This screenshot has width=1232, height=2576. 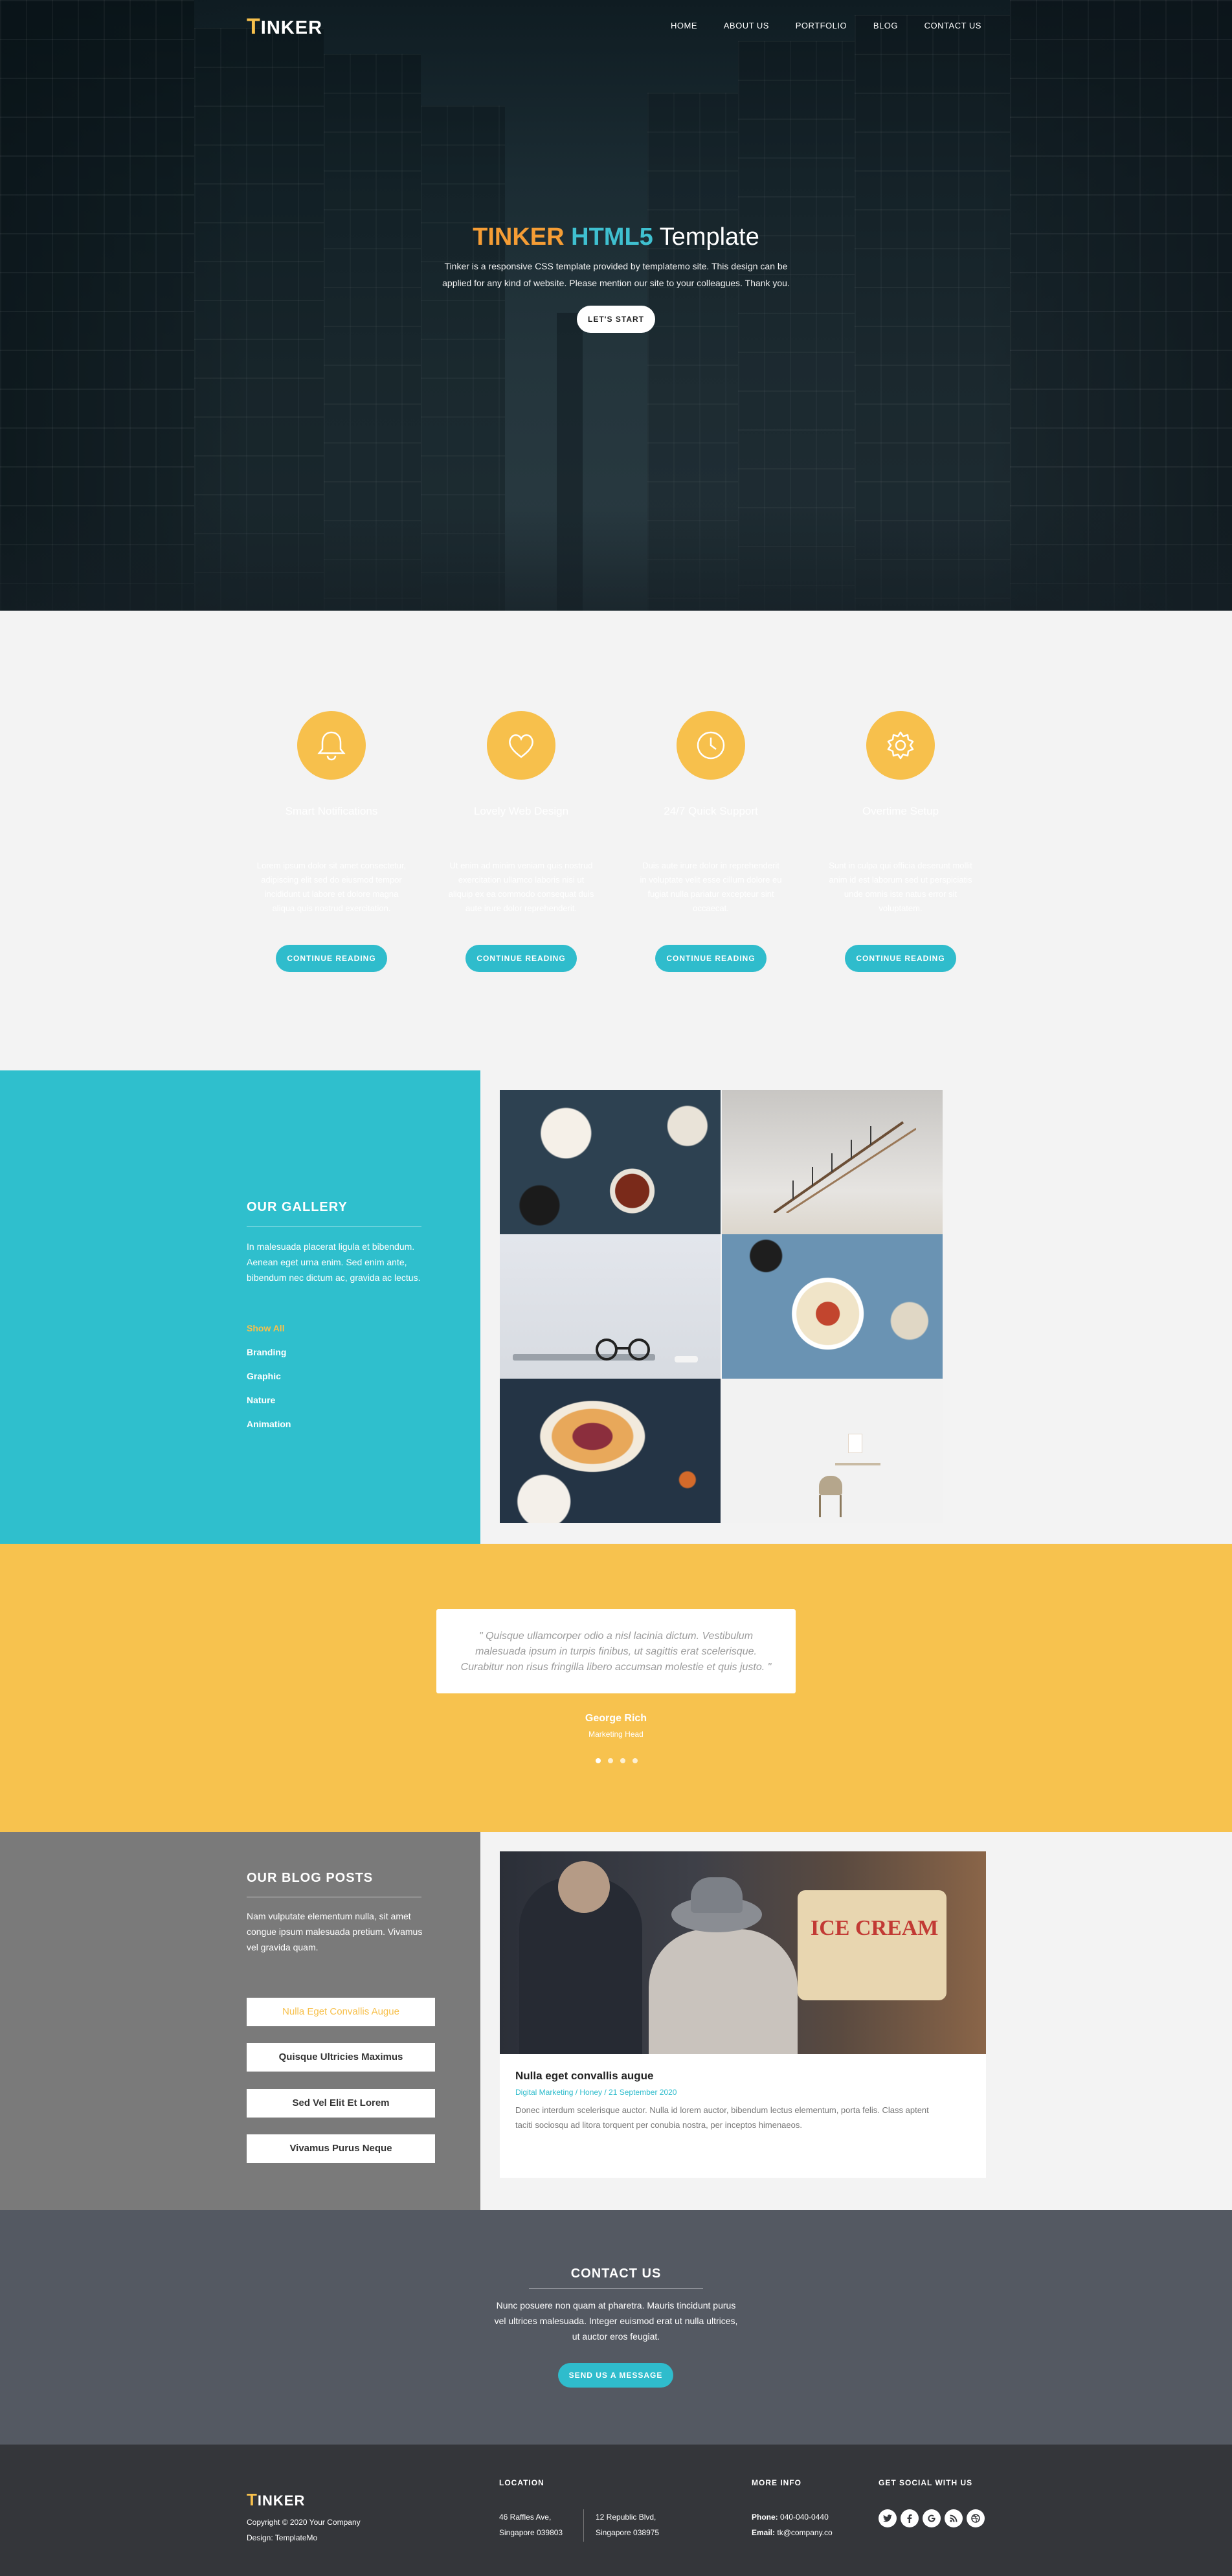 I want to click on footer-address-divider, so click(x=584, y=2525).